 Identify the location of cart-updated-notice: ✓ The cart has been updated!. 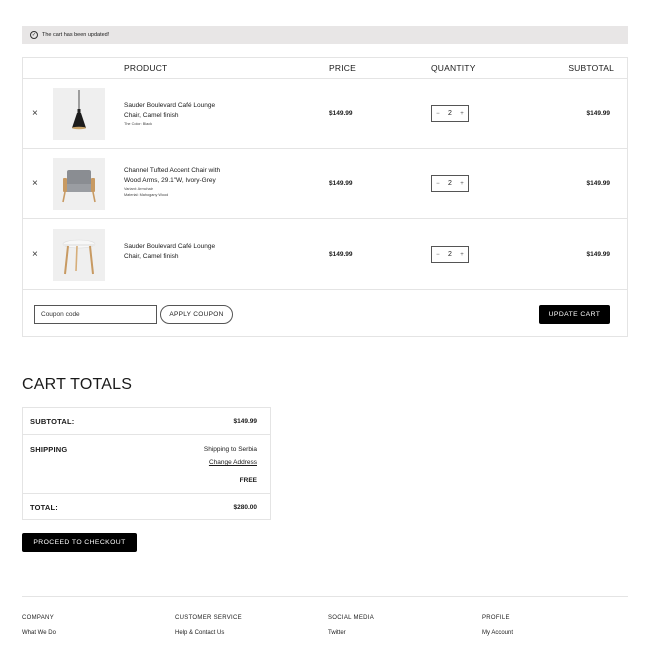
(325, 35).